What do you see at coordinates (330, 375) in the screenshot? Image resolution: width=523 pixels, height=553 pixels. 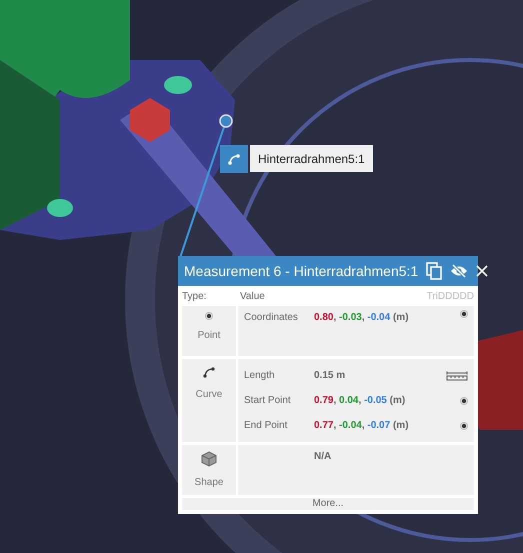 I see `property-value: 0.15 m` at bounding box center [330, 375].